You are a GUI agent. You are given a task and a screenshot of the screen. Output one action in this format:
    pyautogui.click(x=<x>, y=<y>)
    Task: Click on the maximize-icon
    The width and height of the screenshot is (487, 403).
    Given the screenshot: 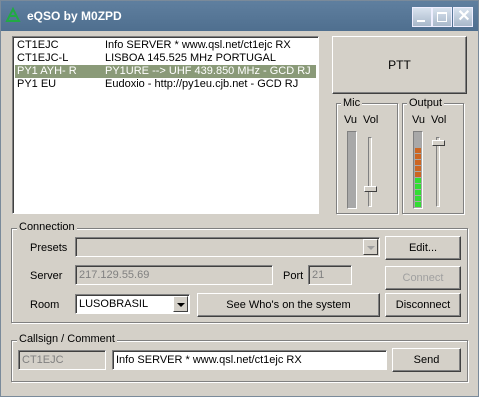 What is the action you would take?
    pyautogui.click(x=442, y=17)
    